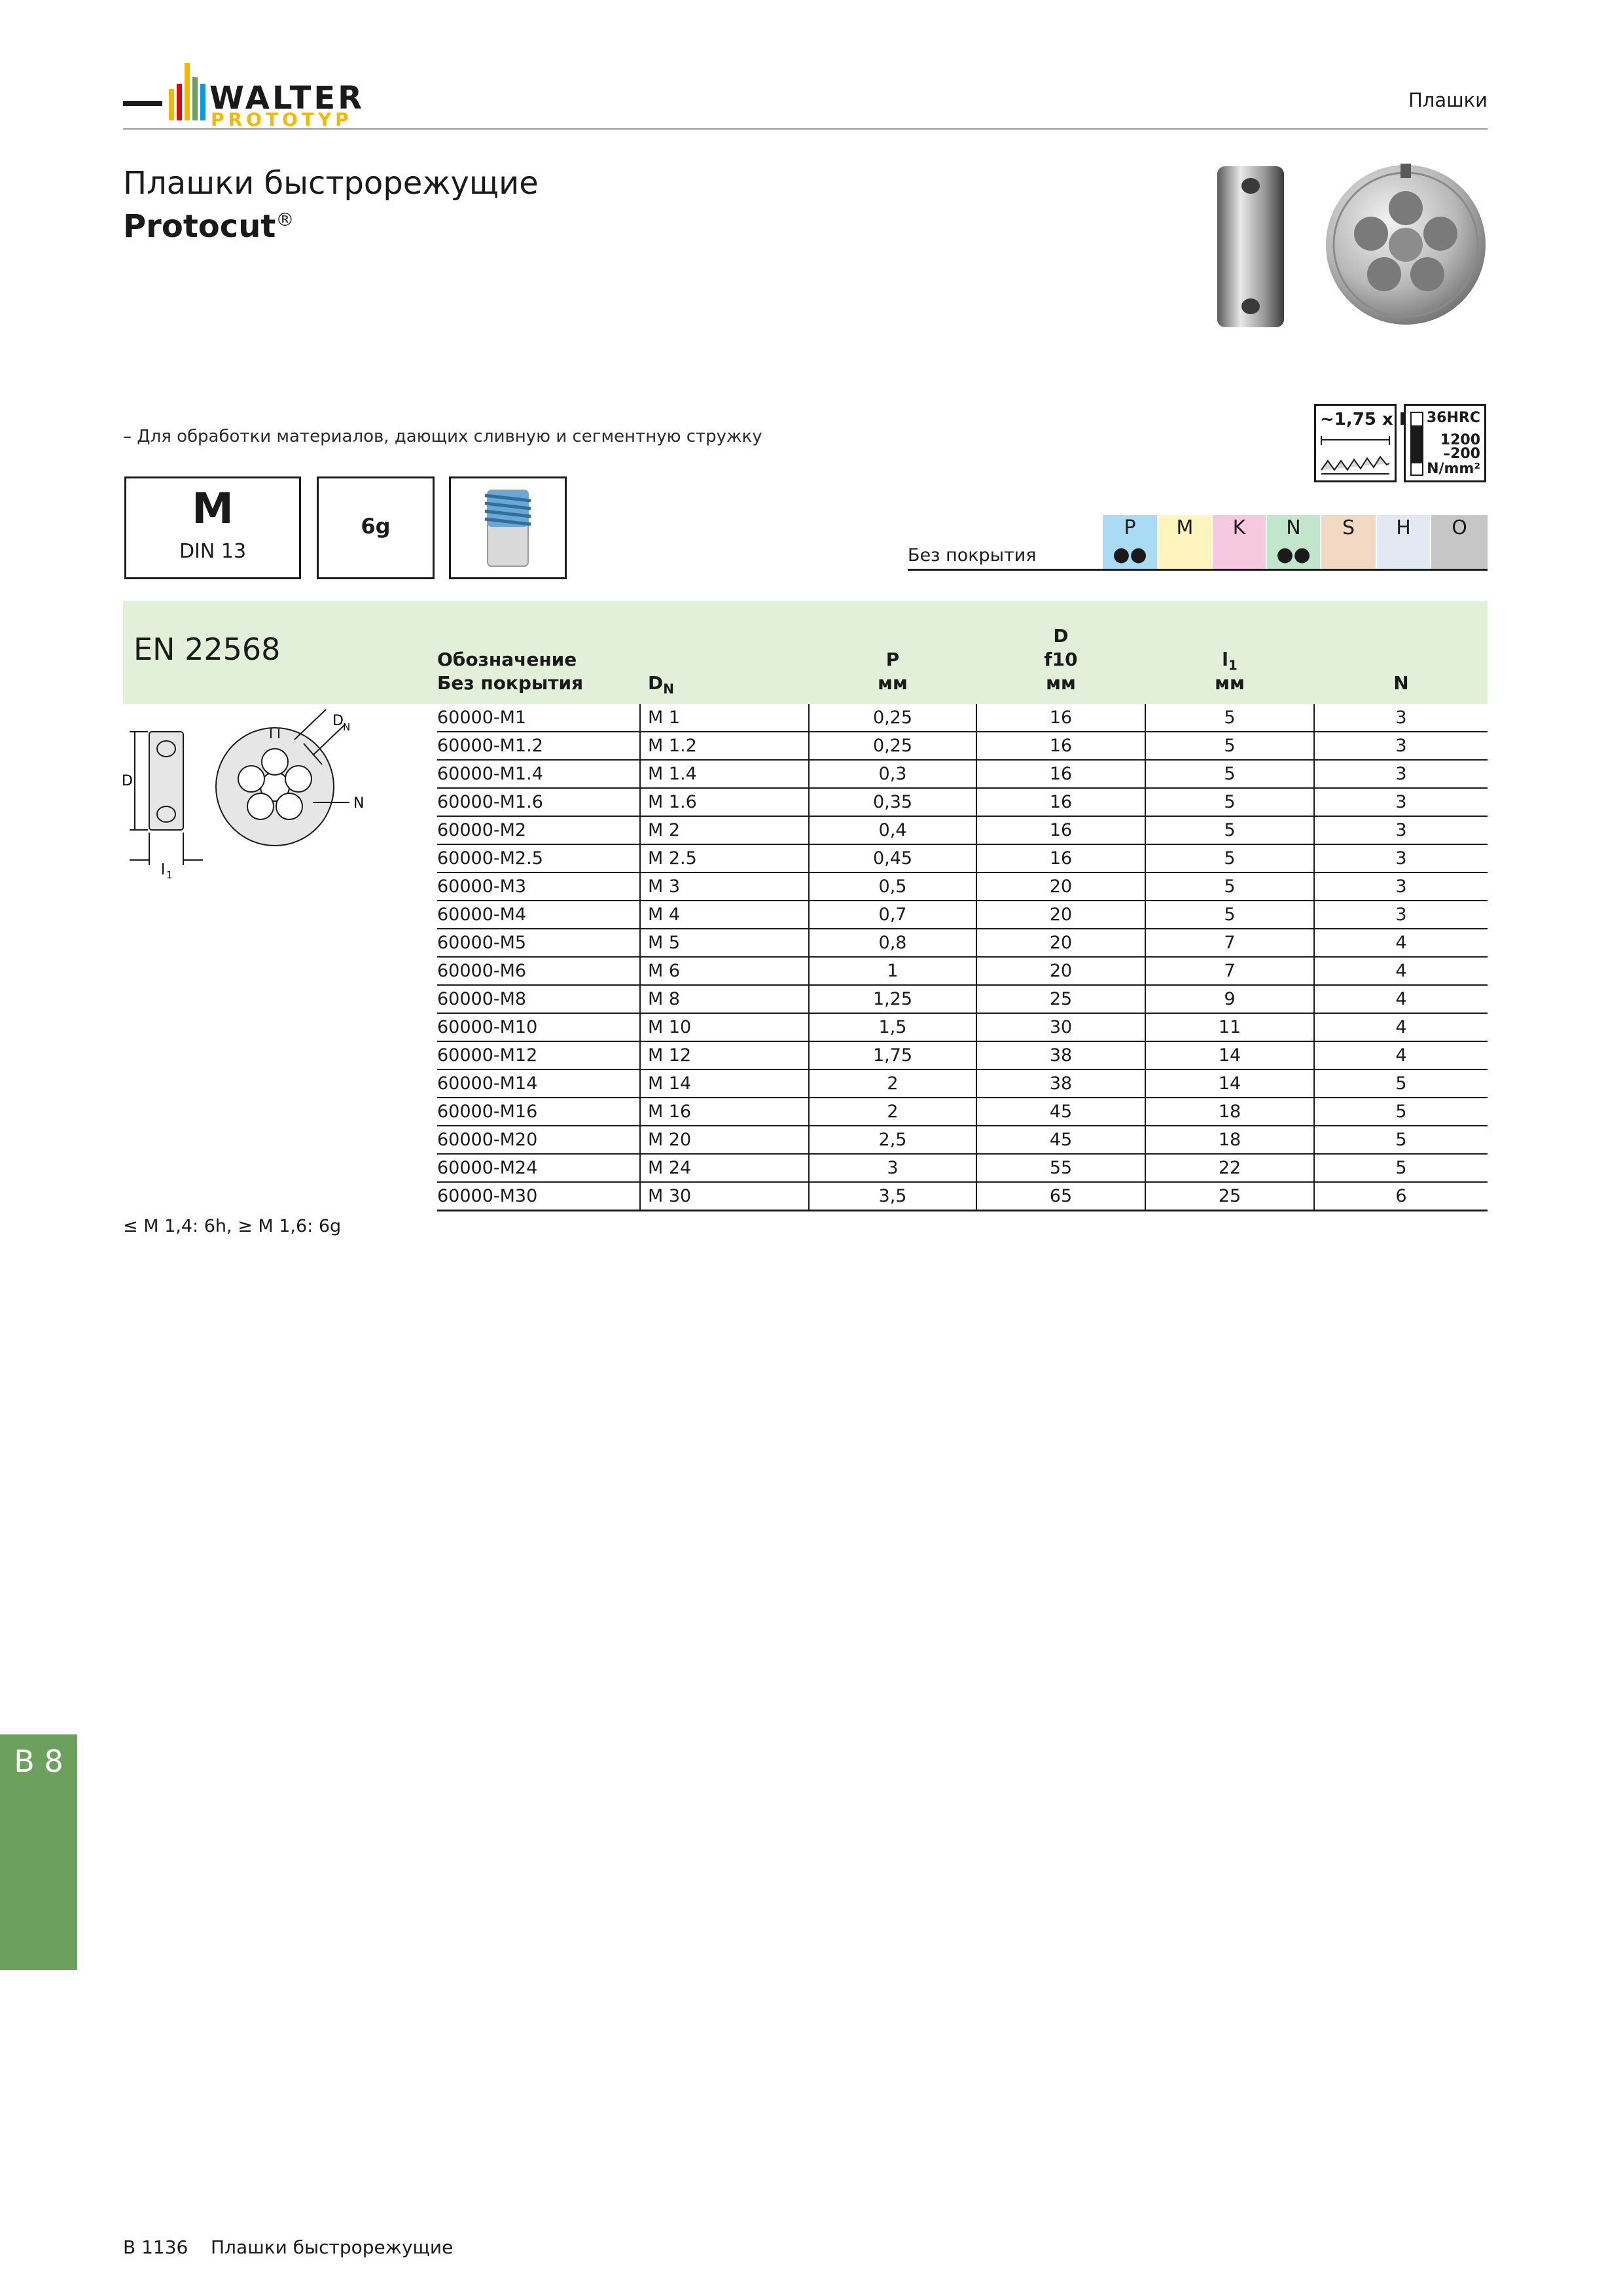 Image resolution: width=1623 pixels, height=2296 pixels. Describe the element at coordinates (487, 1027) in the screenshot. I see `cell-designation: 60000-M10` at that location.